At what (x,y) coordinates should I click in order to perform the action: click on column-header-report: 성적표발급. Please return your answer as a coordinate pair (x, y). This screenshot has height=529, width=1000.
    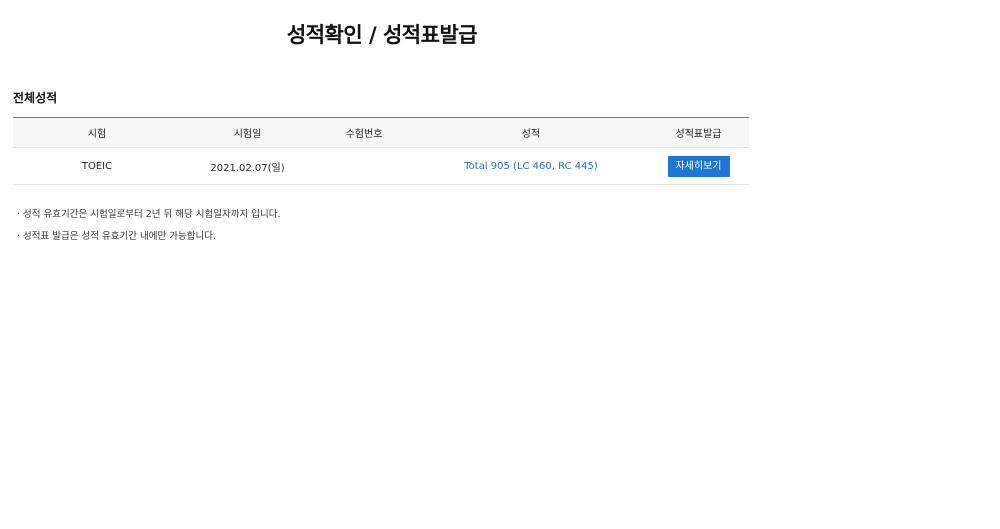
    Looking at the image, I should click on (698, 132).